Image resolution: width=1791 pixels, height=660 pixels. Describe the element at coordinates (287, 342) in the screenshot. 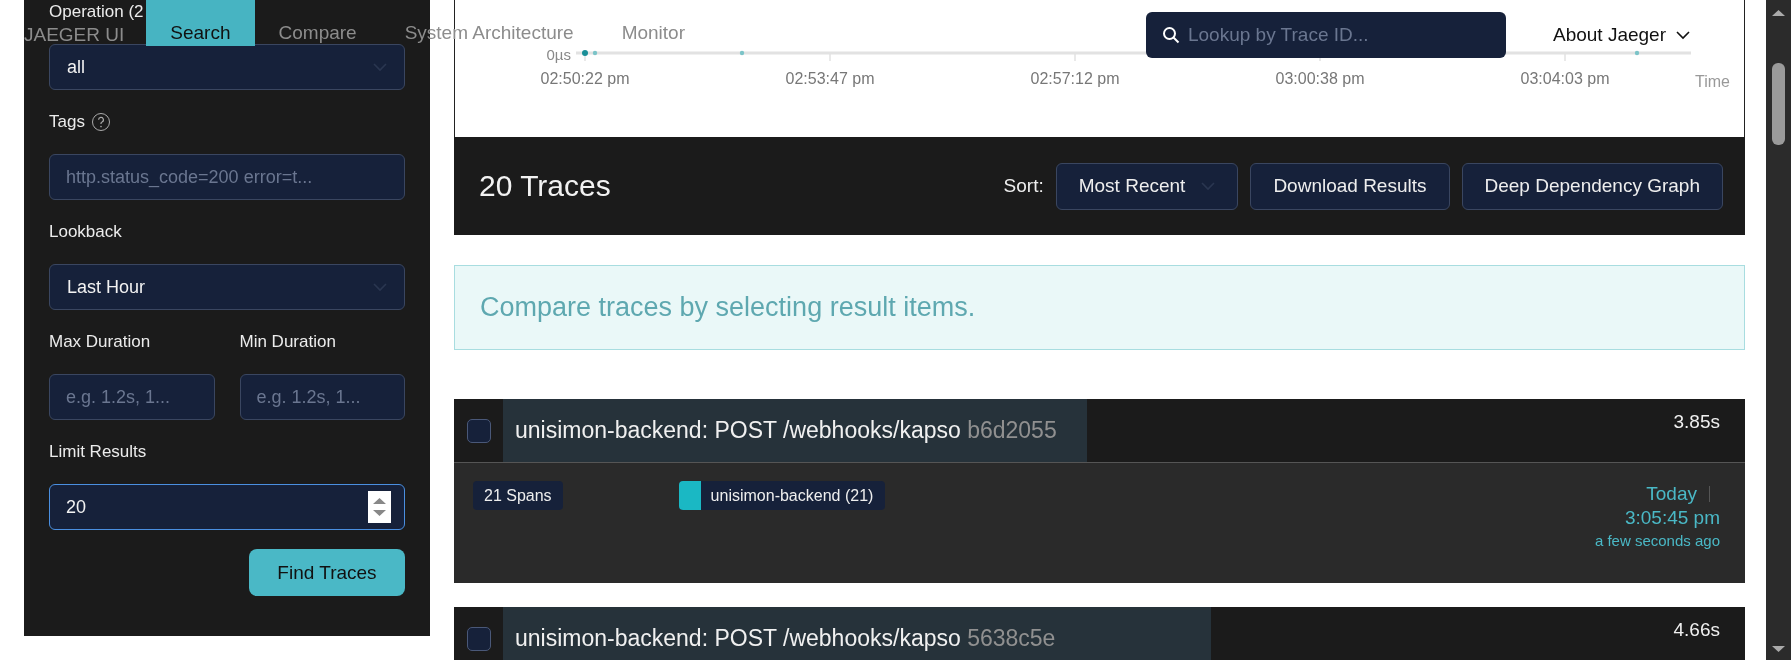

I see `field-label: Min Duration` at that location.